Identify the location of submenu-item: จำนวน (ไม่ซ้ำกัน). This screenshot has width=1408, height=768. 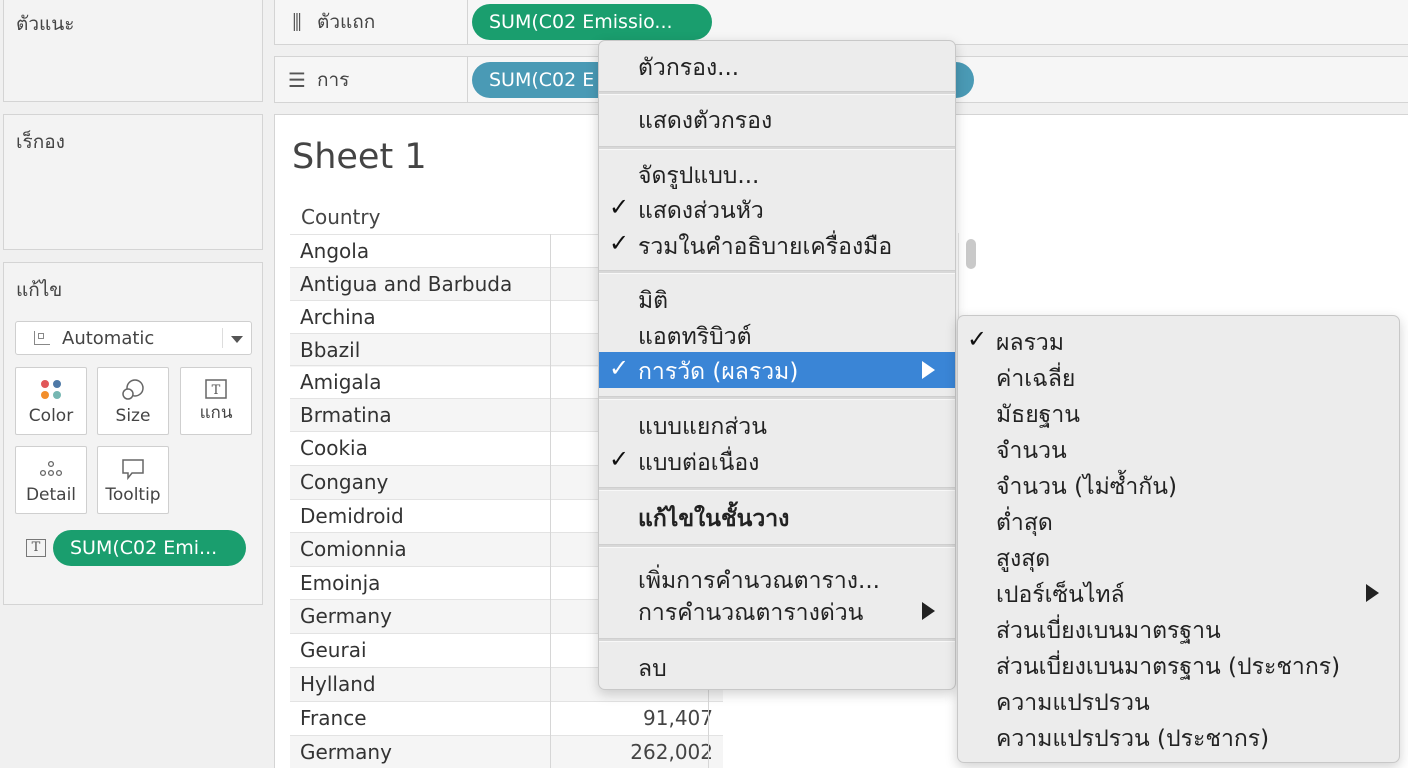
(1178, 485).